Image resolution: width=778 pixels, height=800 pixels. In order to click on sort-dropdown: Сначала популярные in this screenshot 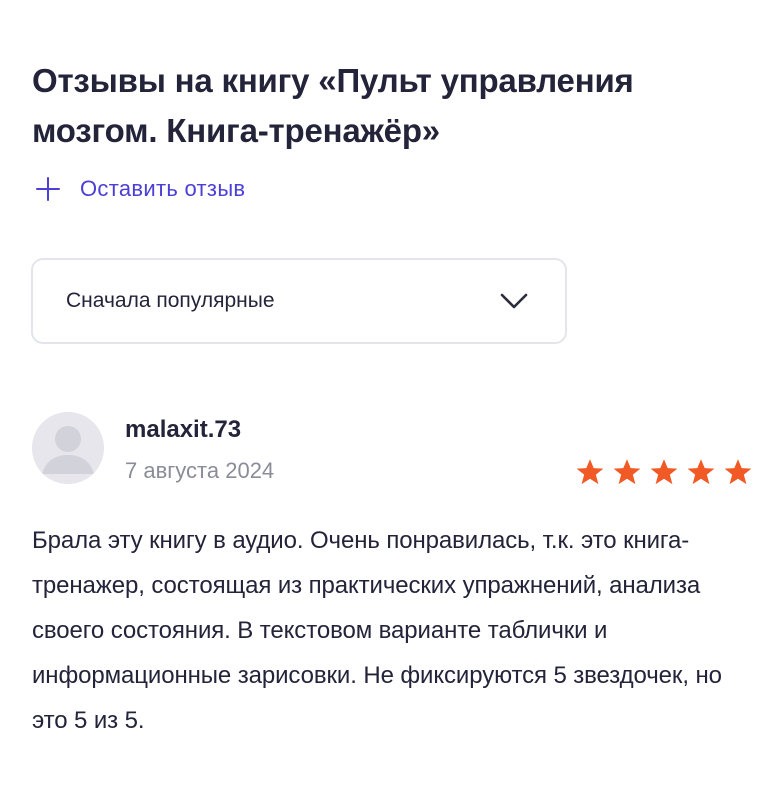, I will do `click(299, 301)`.